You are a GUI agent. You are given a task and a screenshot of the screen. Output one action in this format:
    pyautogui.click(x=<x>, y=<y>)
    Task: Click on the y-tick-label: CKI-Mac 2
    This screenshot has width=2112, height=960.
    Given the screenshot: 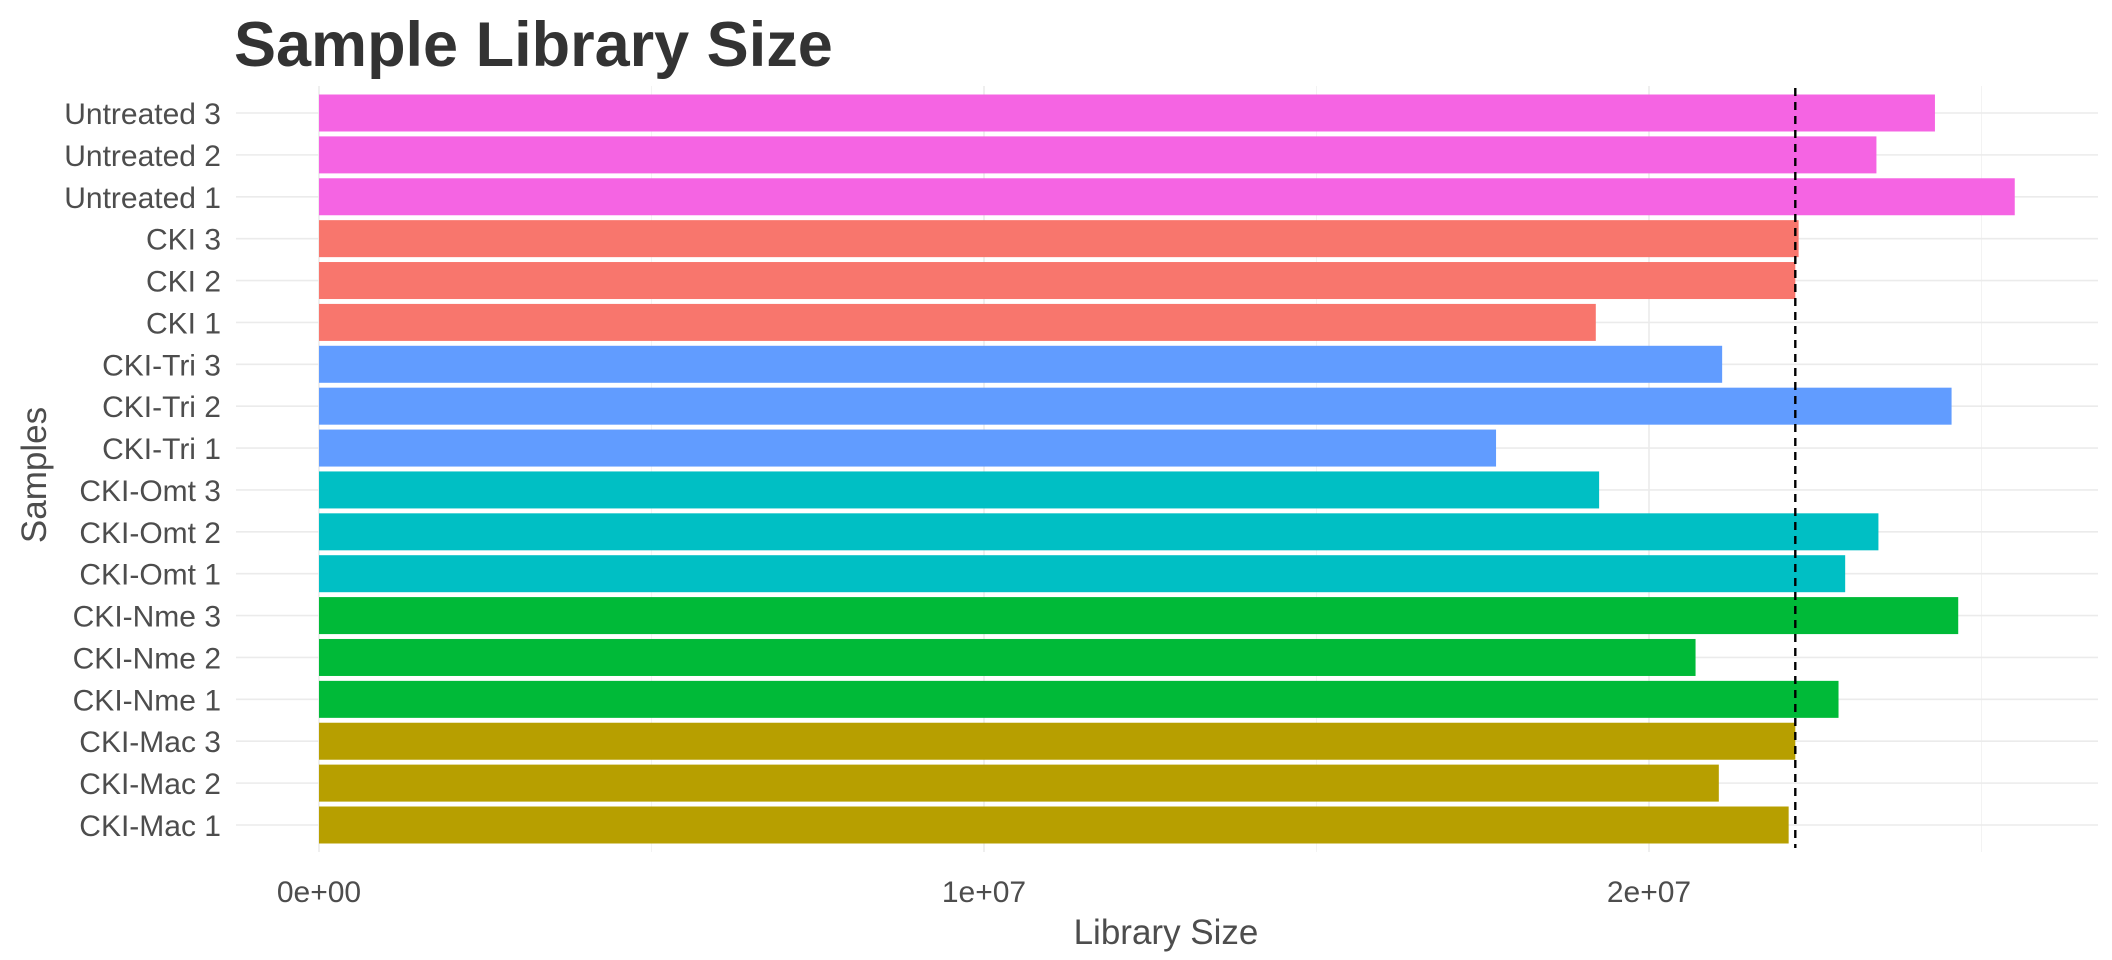 What is the action you would take?
    pyautogui.click(x=150, y=784)
    